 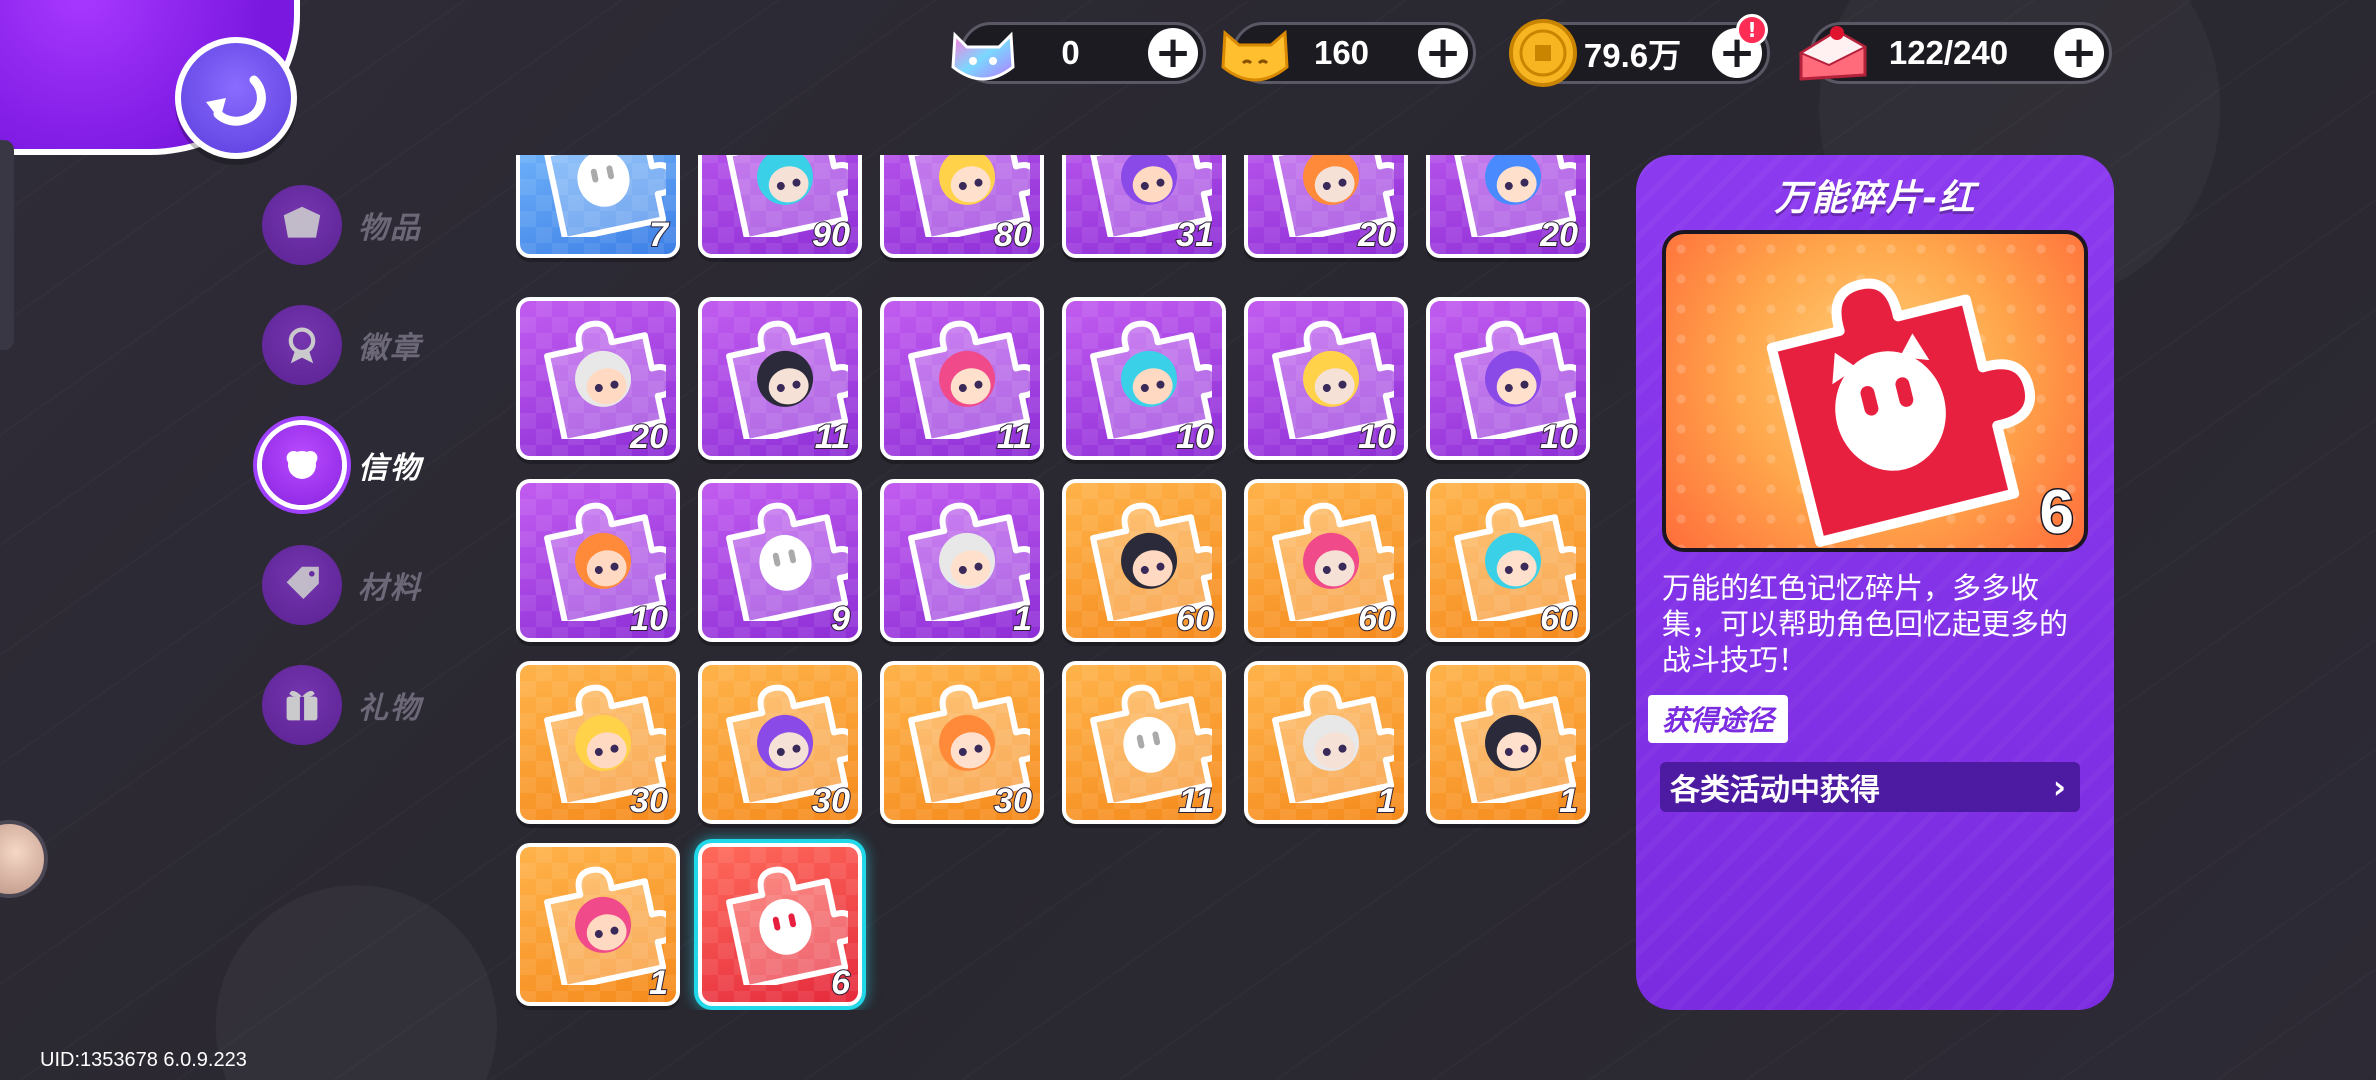 I want to click on cake-stamina-icon, so click(x=1833, y=53).